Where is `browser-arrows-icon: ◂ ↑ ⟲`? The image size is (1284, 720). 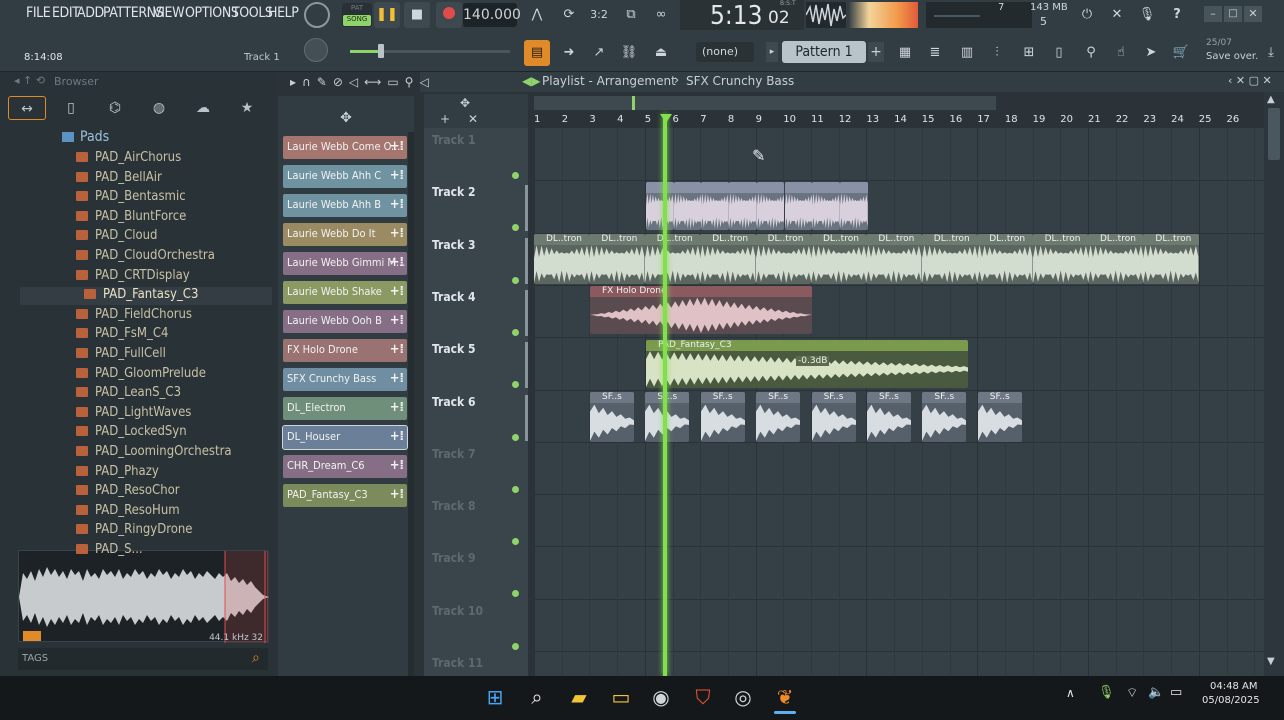 browser-arrows-icon: ◂ ↑ ⟲ is located at coordinates (29, 80).